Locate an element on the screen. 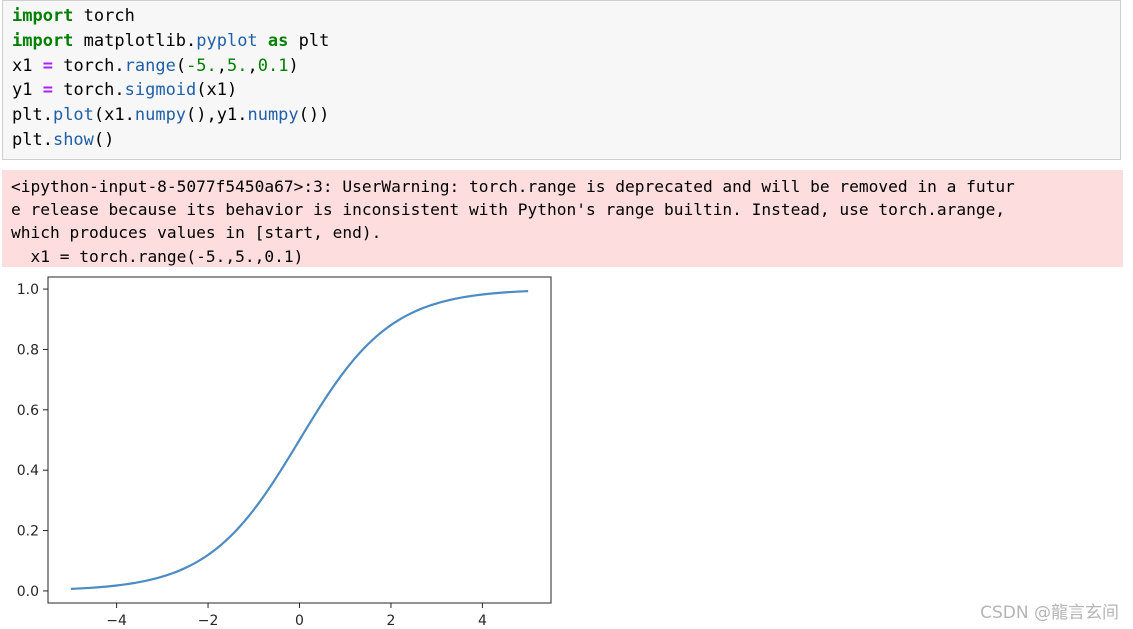 The height and width of the screenshot is (629, 1133). x-tick-label: 4 is located at coordinates (482, 621).